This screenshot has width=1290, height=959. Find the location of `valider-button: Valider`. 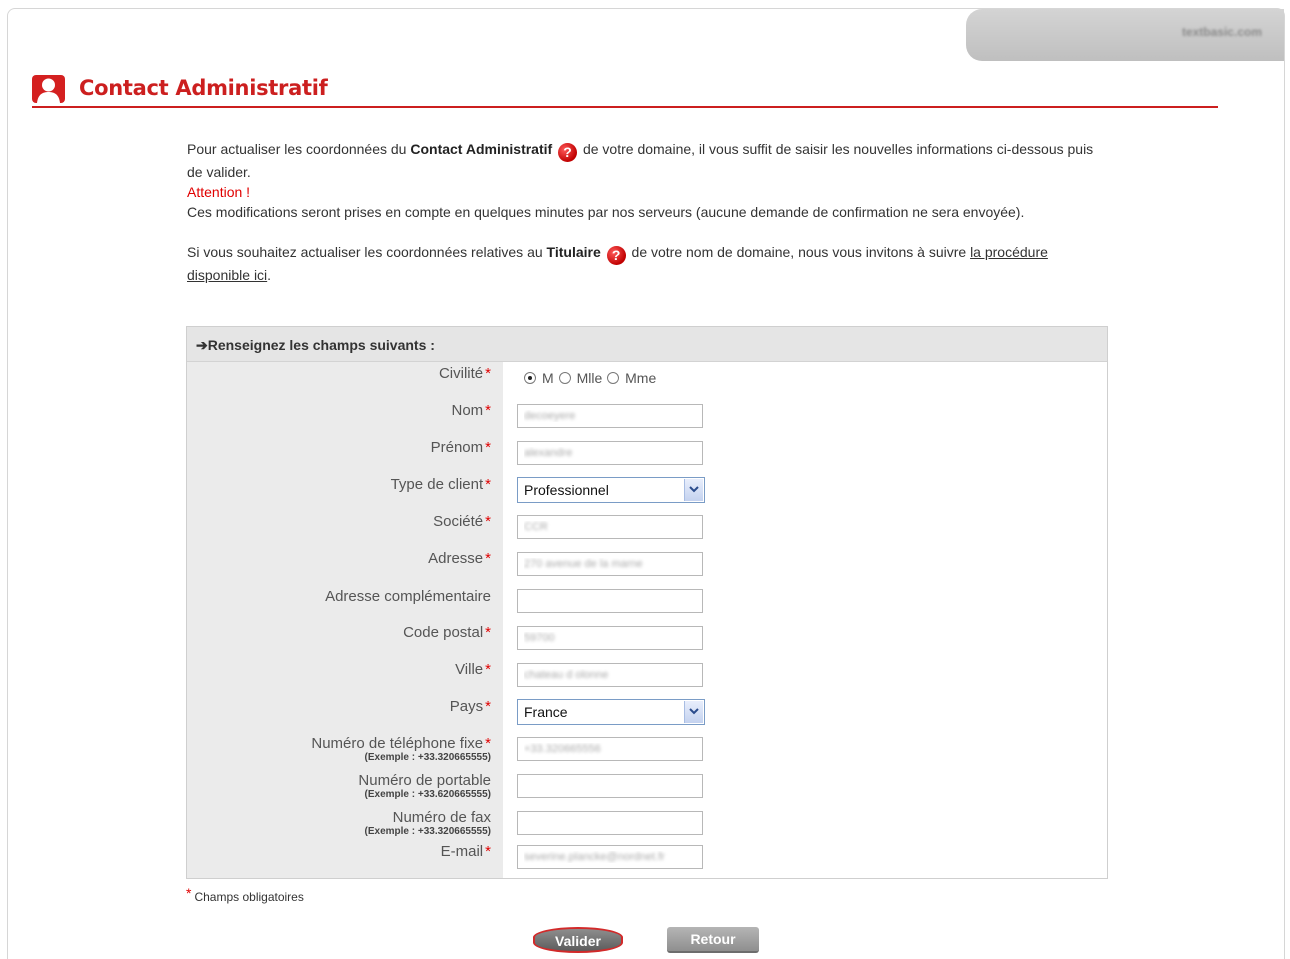

valider-button: Valider is located at coordinates (578, 940).